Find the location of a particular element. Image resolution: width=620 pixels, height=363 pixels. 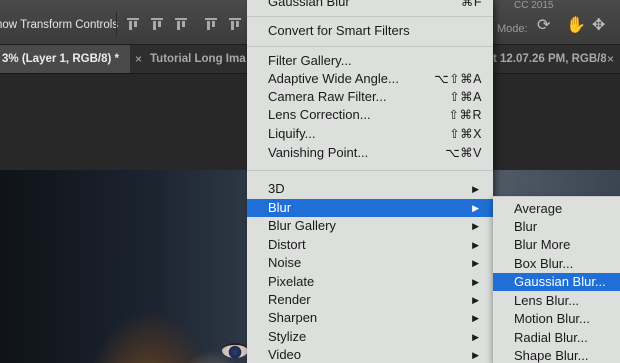

submenu-item-label: Blur is located at coordinates (526, 226).